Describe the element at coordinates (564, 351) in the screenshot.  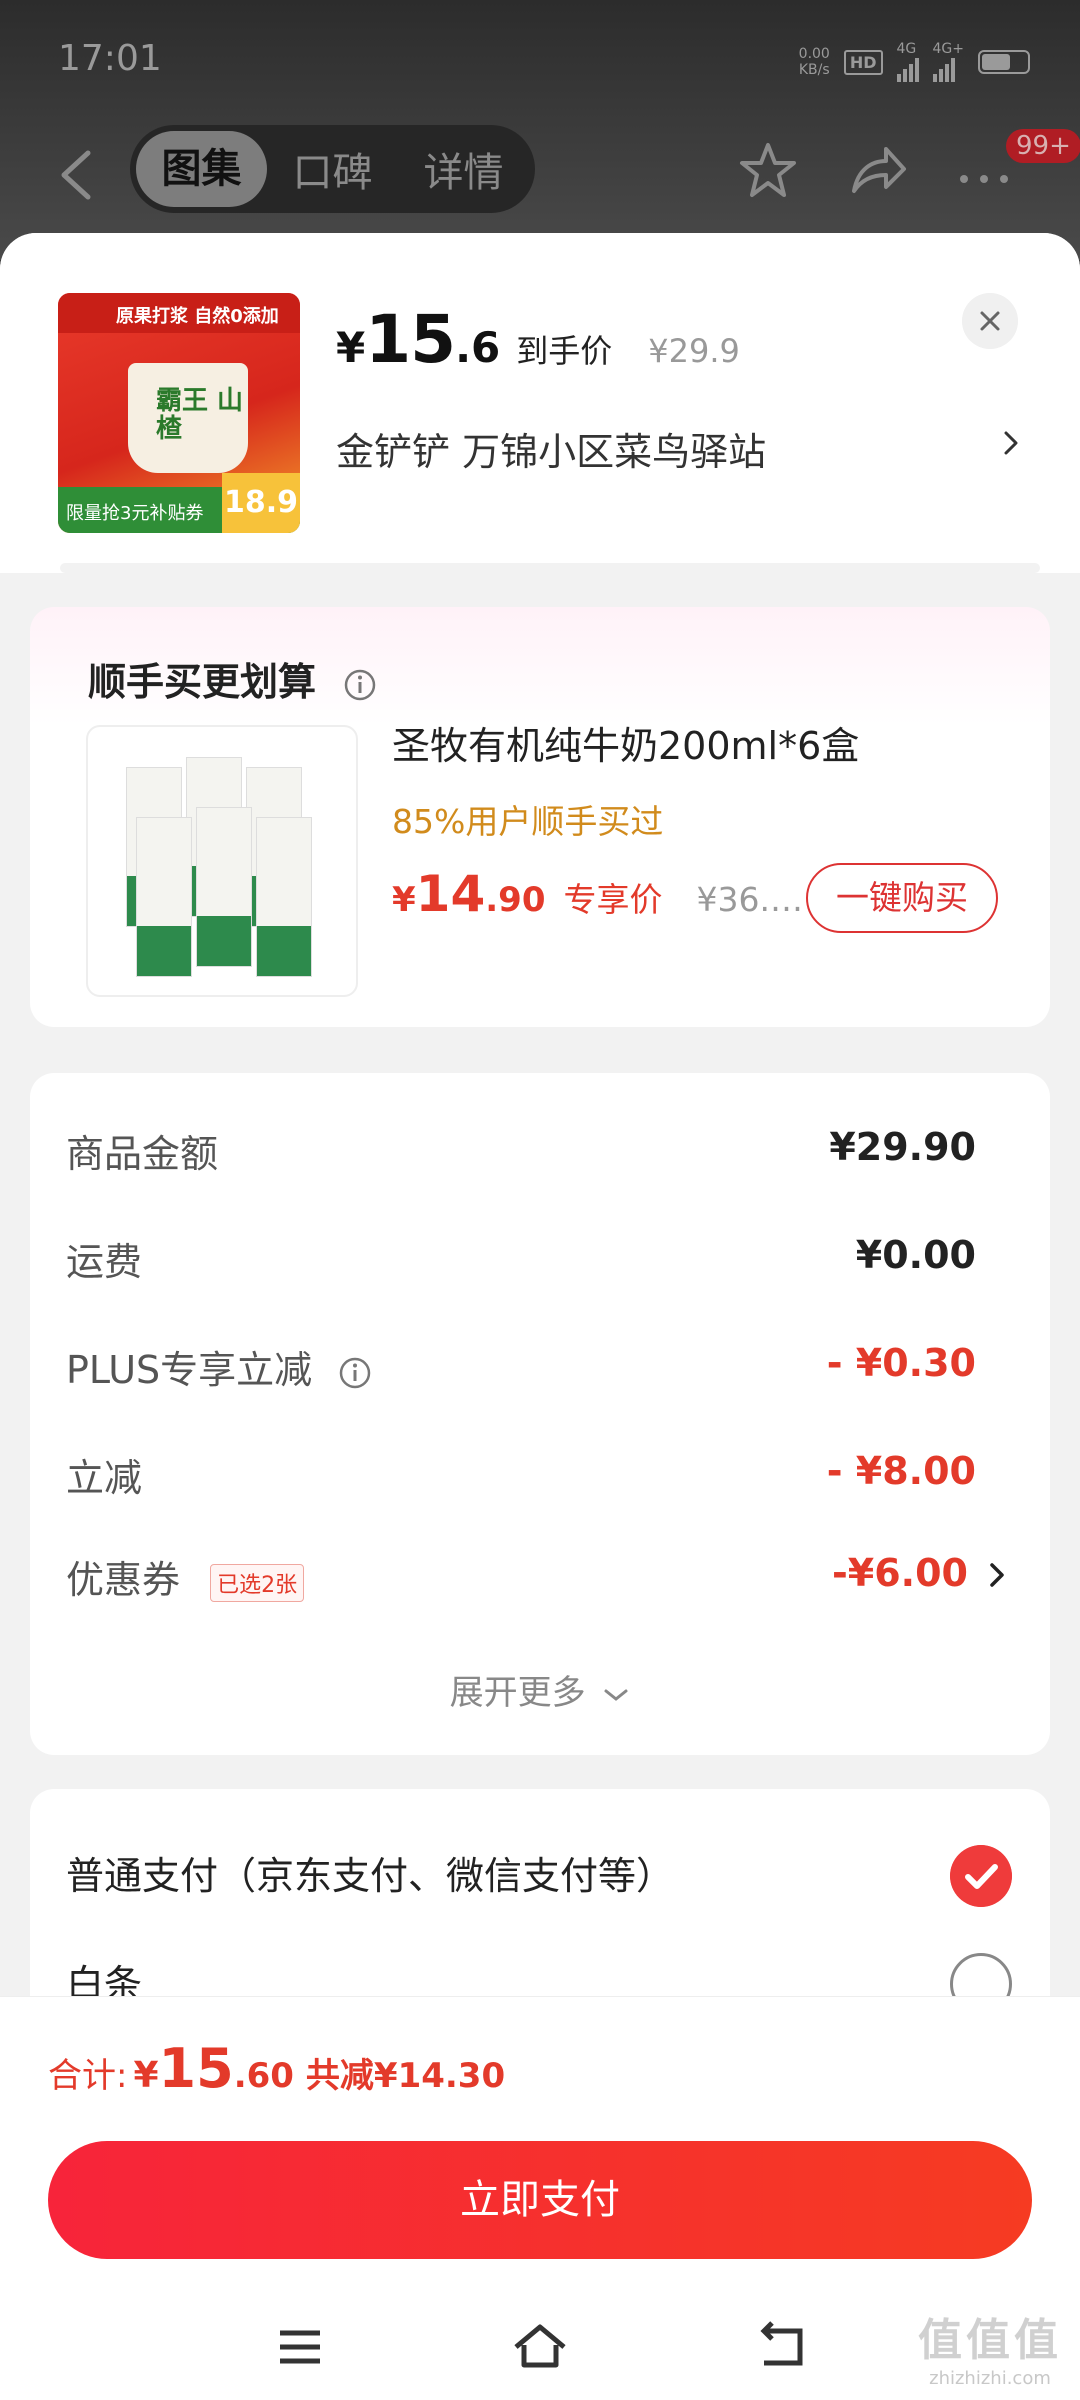
I see `price-tag: 到手价` at that location.